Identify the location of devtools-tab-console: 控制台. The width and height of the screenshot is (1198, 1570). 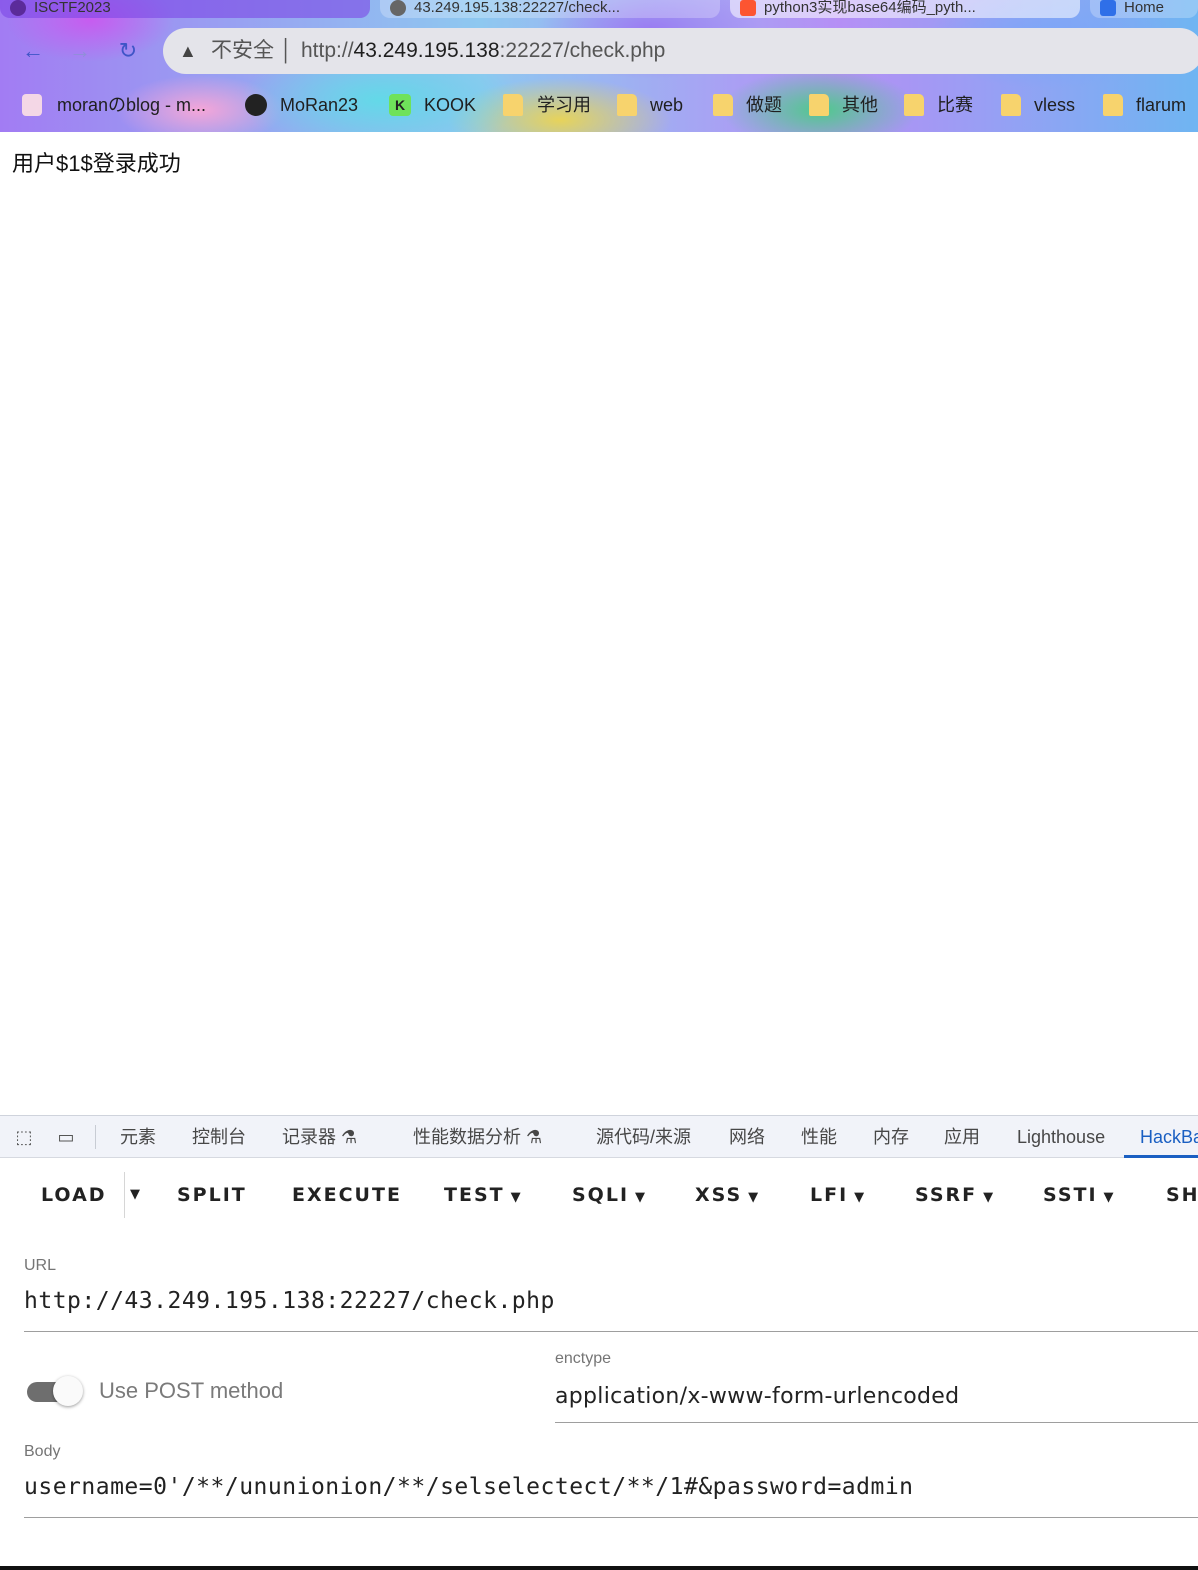
(219, 1137).